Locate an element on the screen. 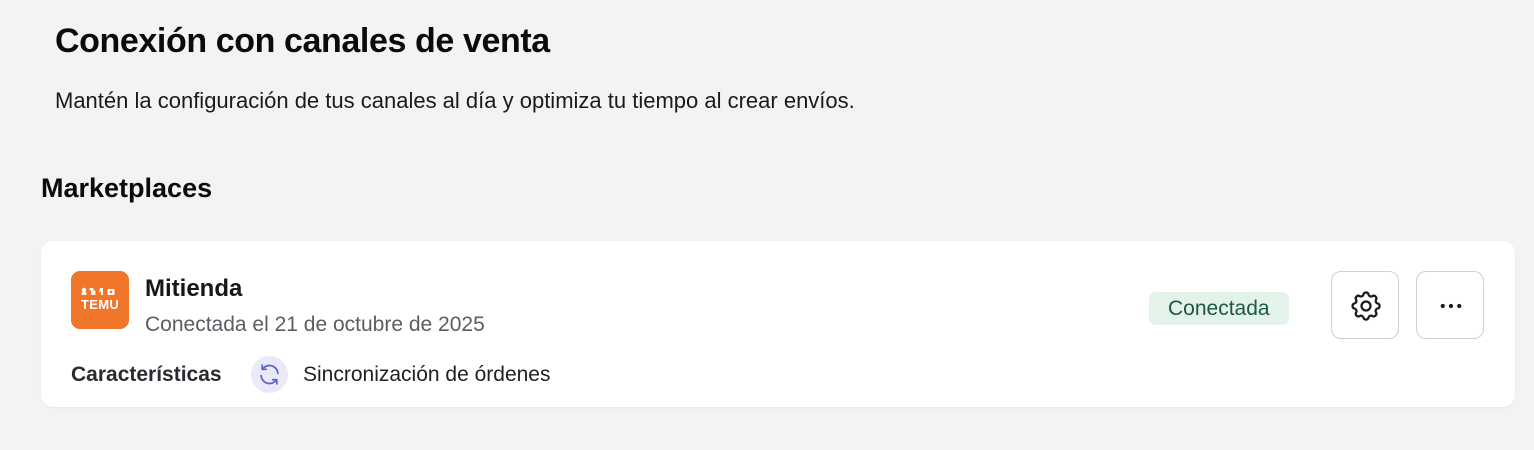 The height and width of the screenshot is (450, 1534). settings-button is located at coordinates (1365, 305).